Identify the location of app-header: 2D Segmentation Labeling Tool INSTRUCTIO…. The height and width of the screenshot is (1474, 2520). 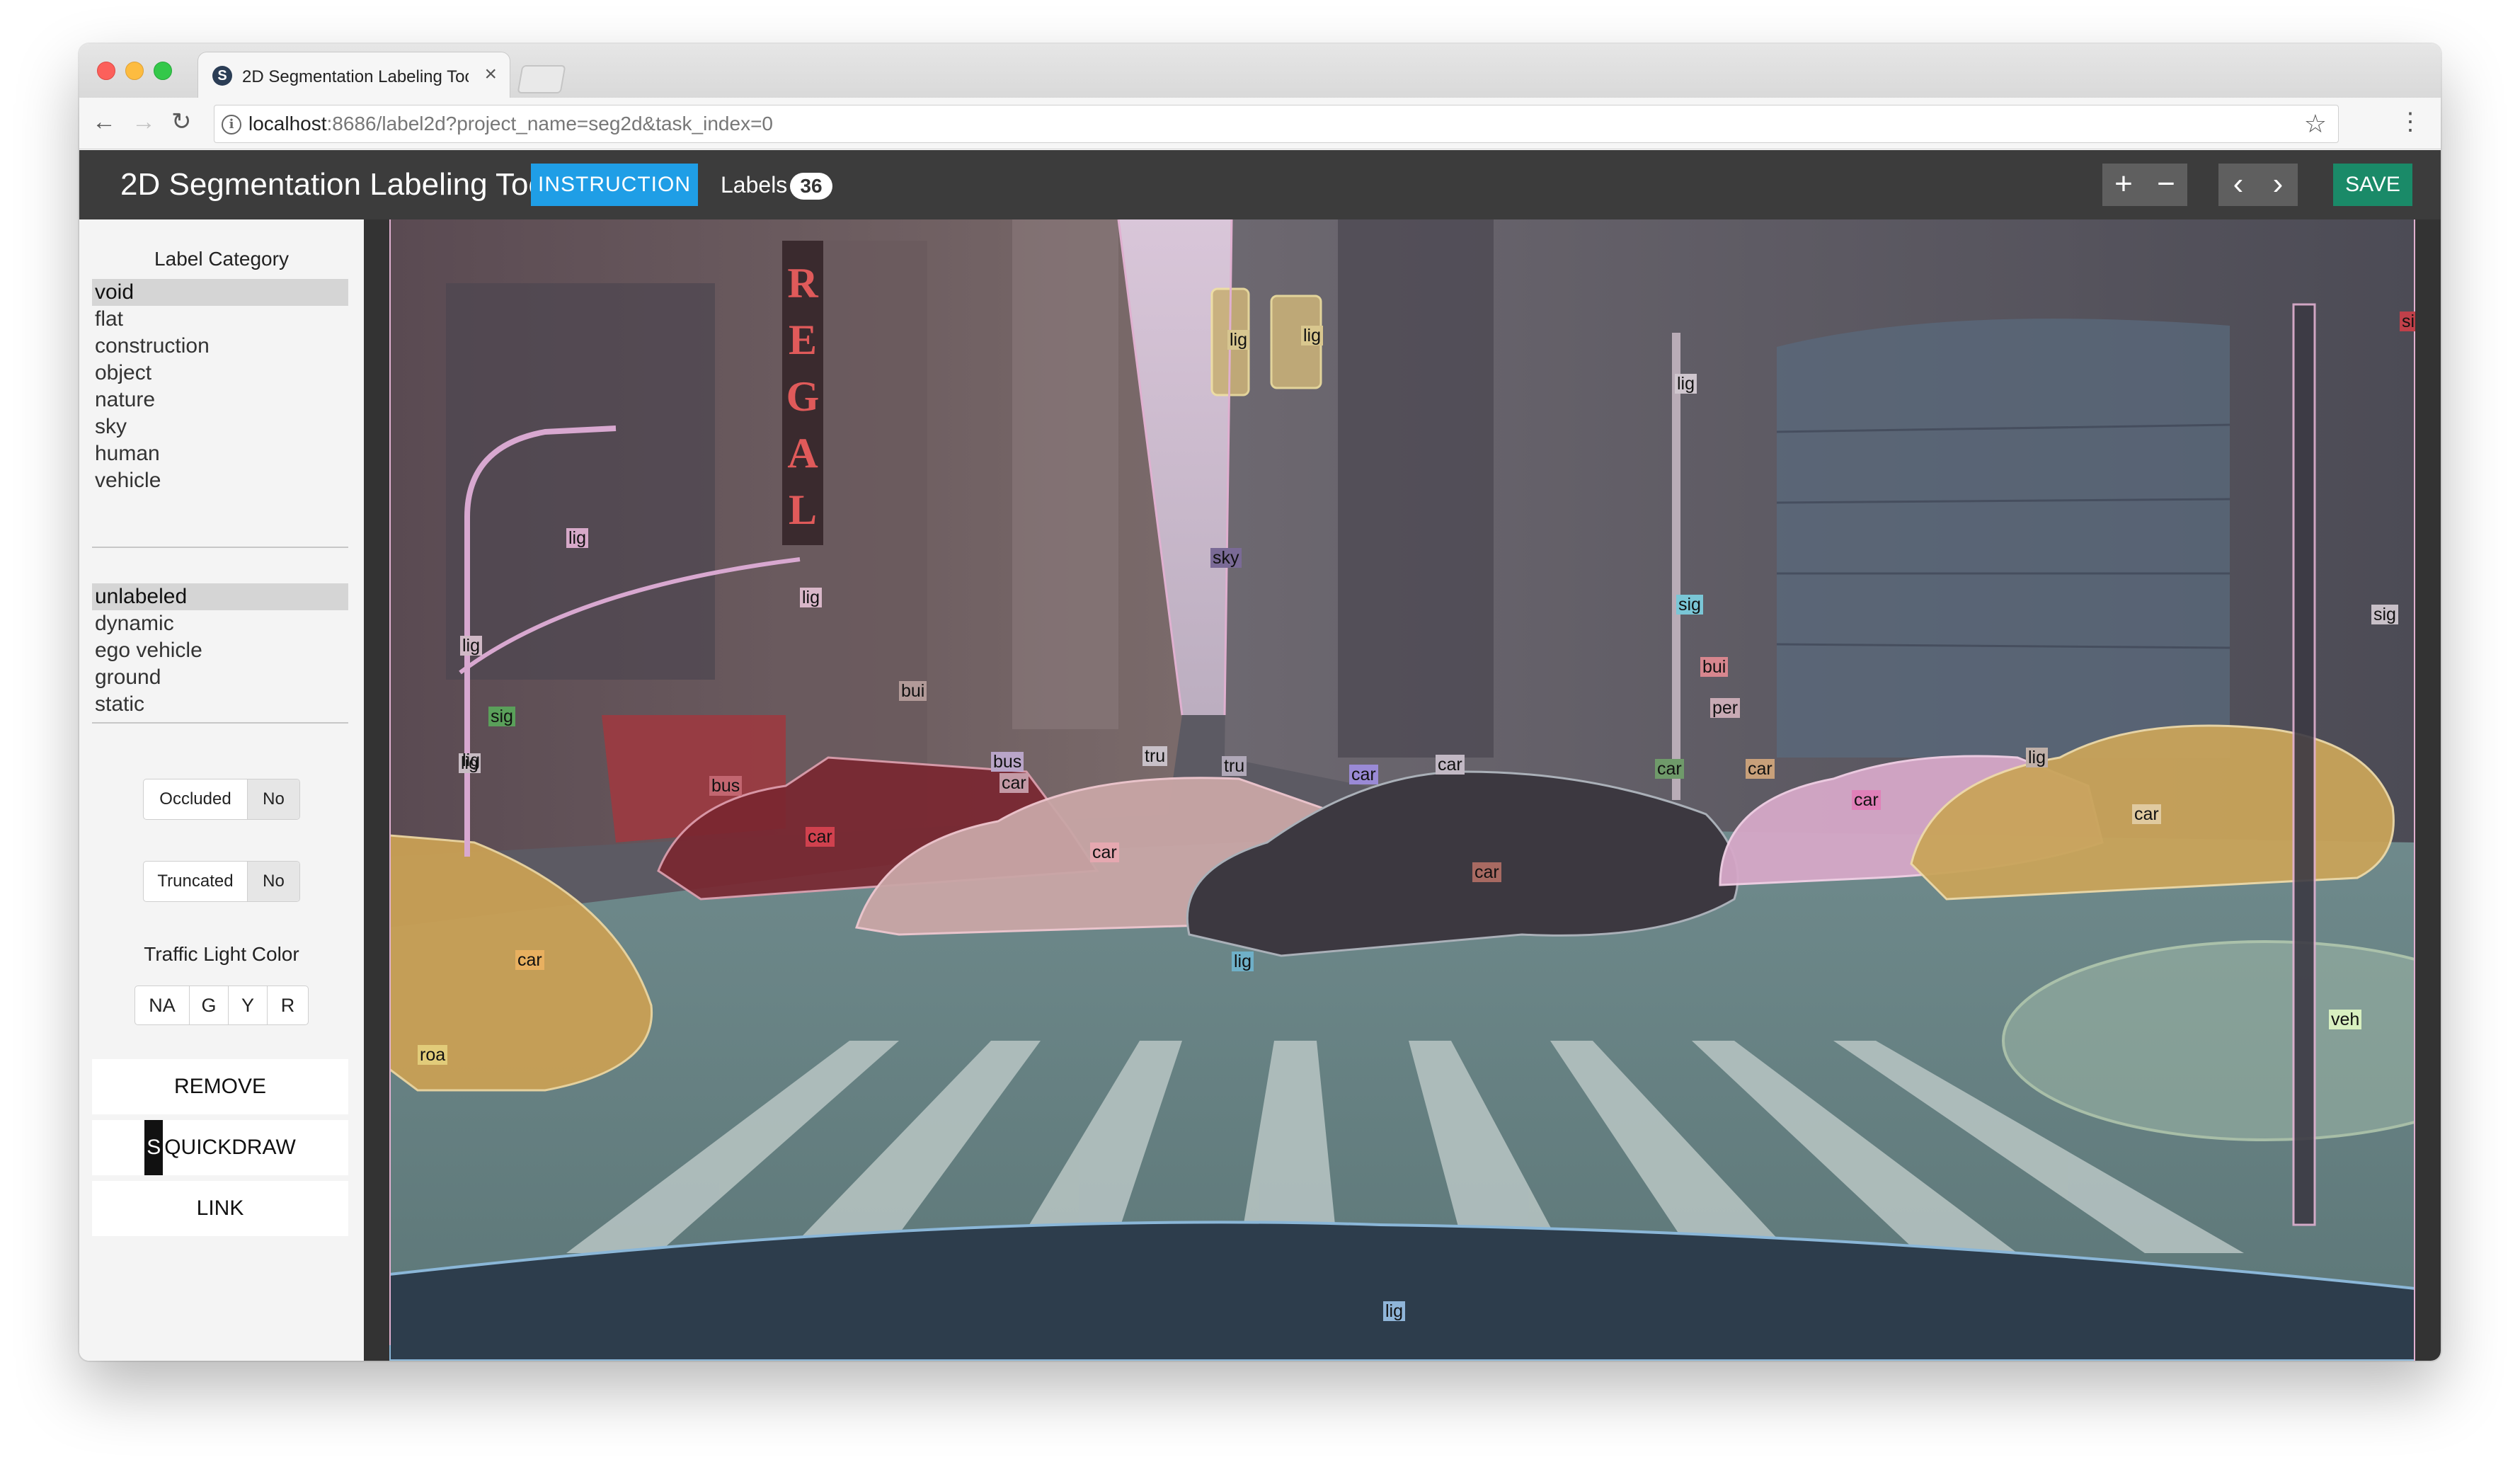
(1260, 184).